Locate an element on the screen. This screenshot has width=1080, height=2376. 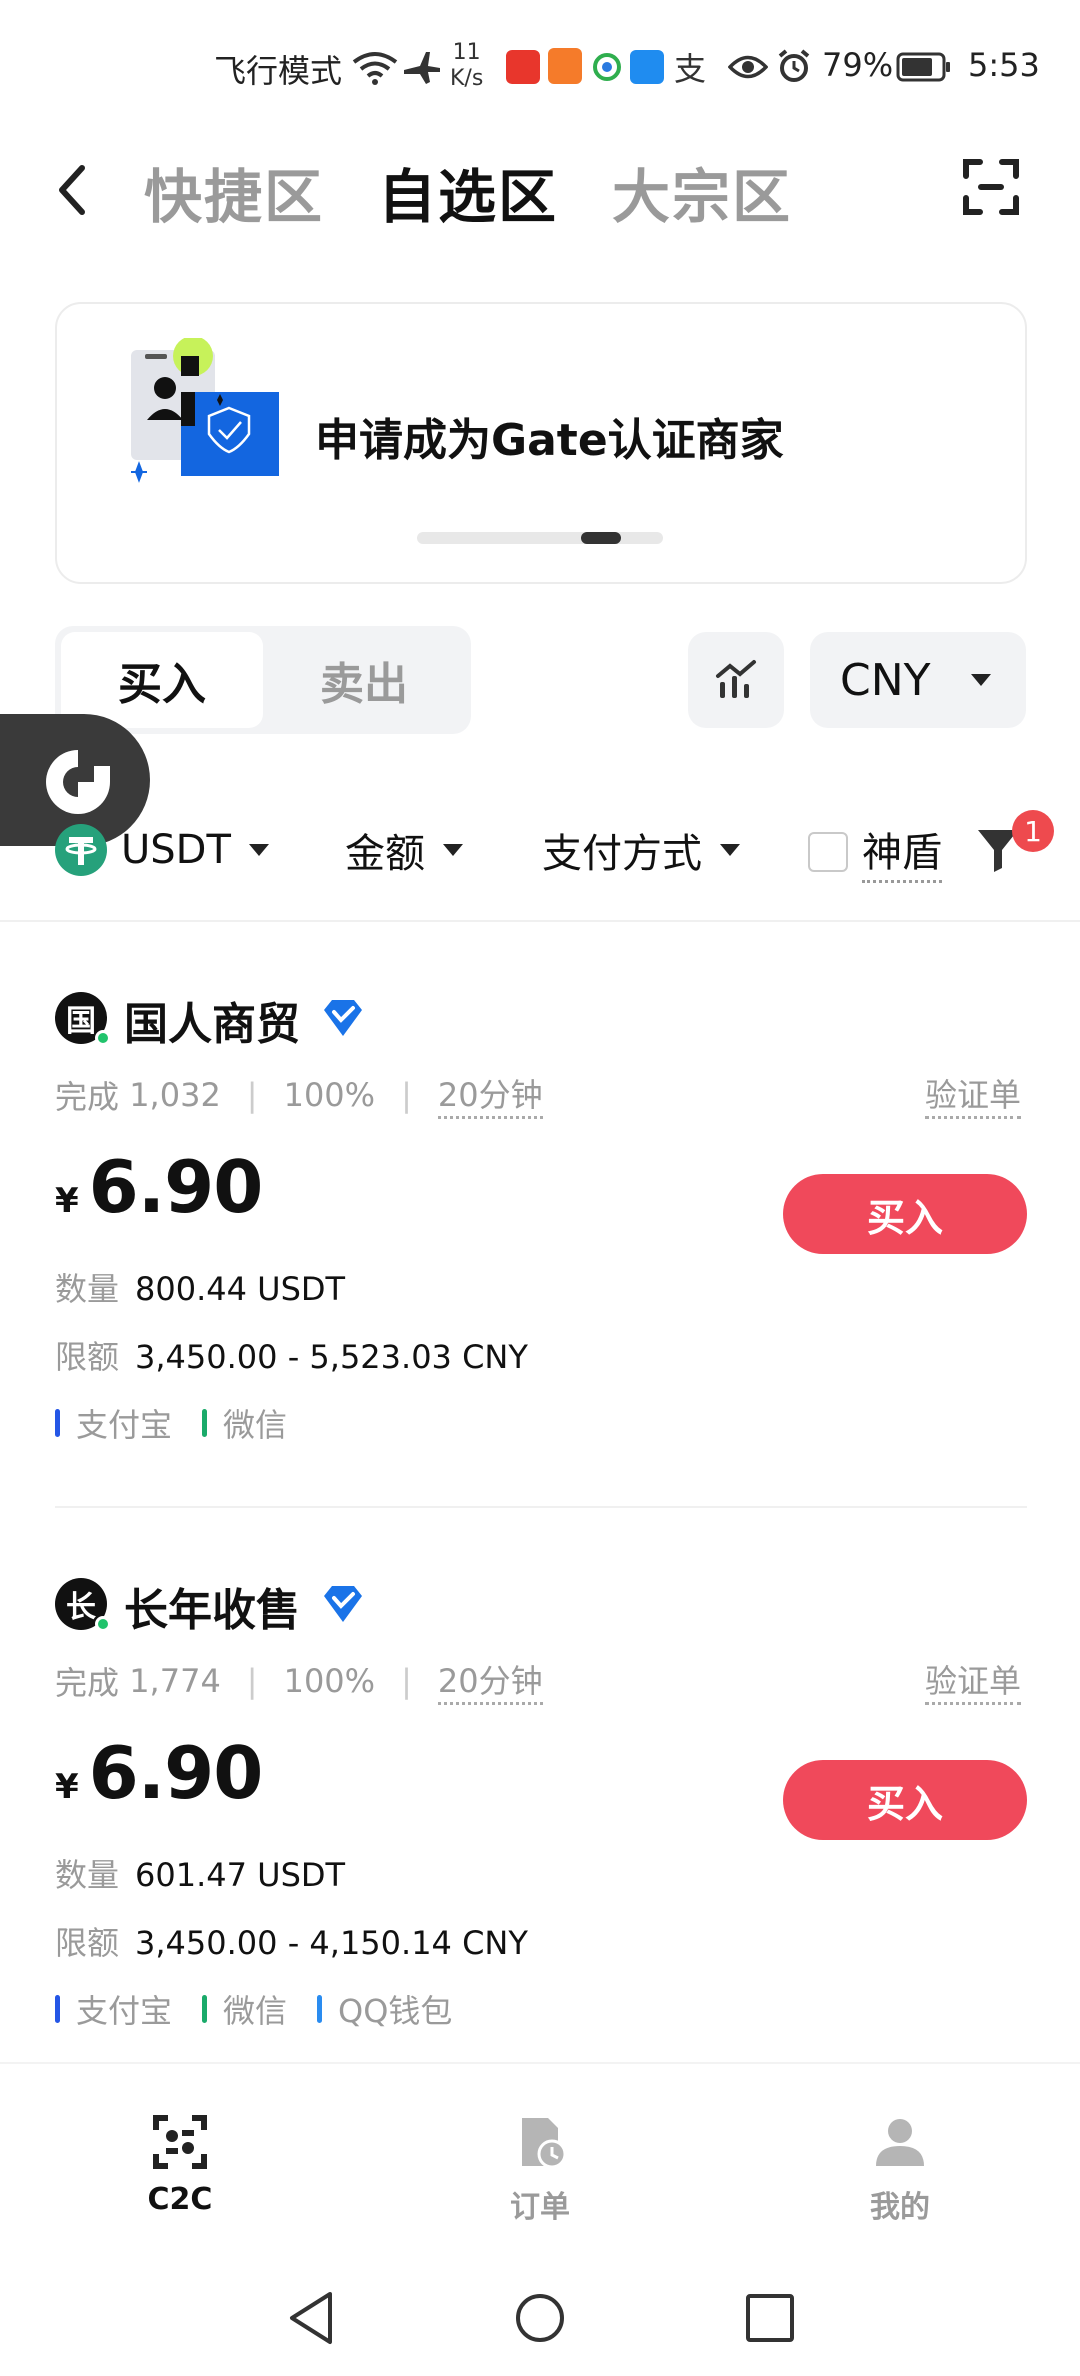
sell-tab: 卖出 is located at coordinates (364, 680).